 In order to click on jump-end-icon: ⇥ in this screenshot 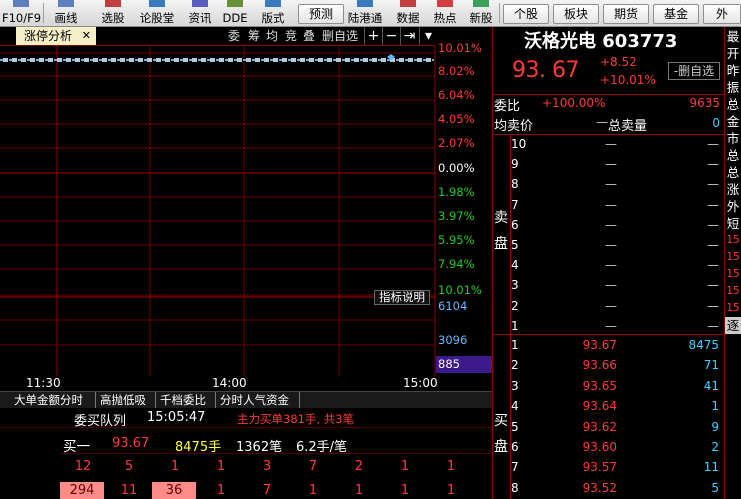, I will do `click(409, 36)`.